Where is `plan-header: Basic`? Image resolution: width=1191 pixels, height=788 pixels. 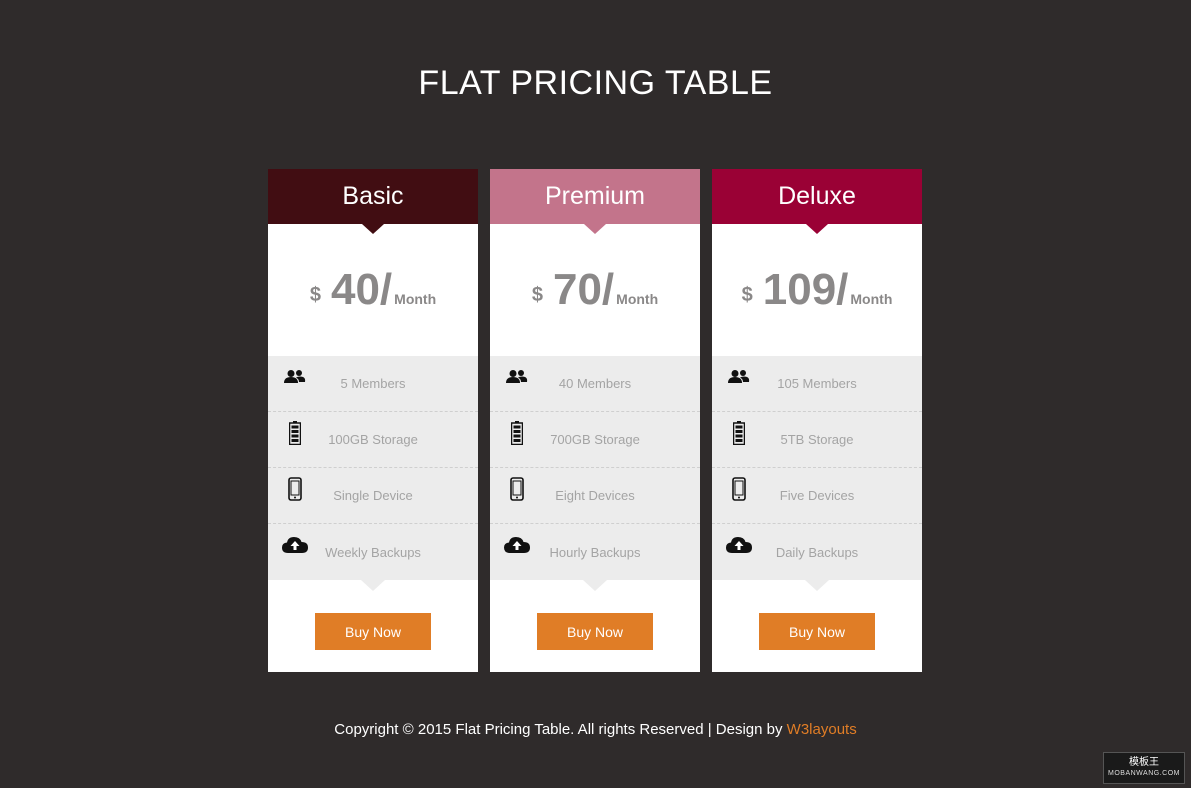 plan-header: Basic is located at coordinates (373, 201).